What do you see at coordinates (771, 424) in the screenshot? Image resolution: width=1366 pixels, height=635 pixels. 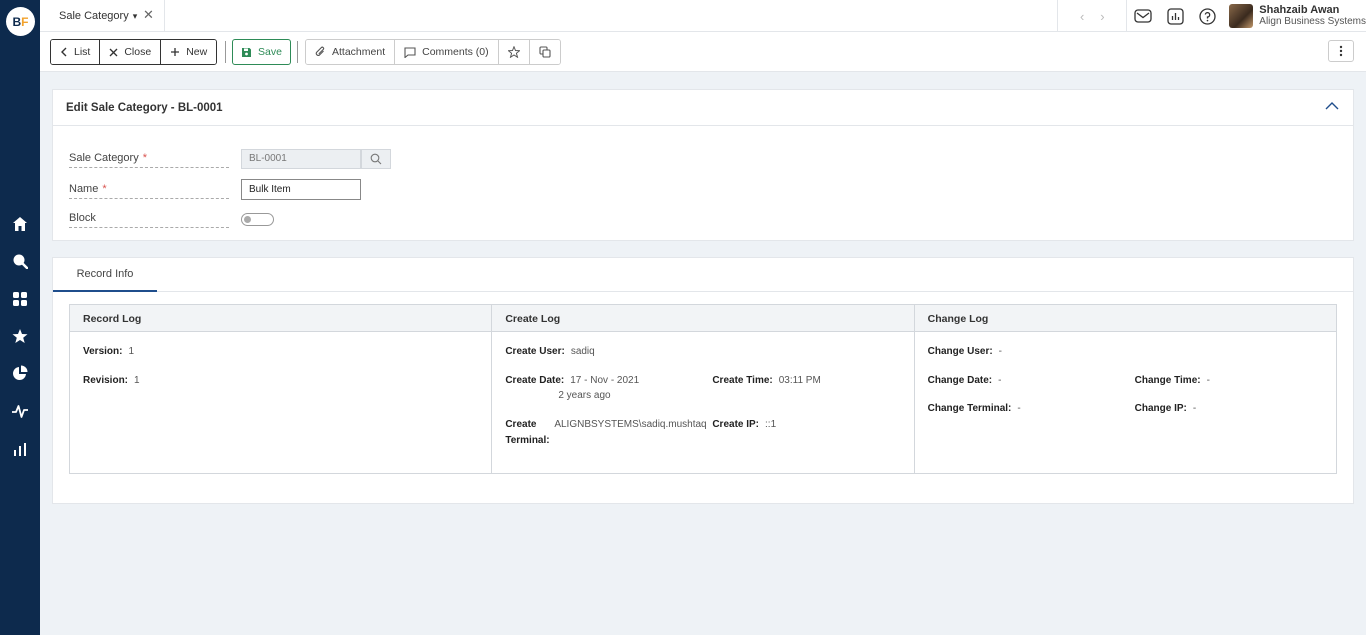 I see `create-ip-value: ::1` at bounding box center [771, 424].